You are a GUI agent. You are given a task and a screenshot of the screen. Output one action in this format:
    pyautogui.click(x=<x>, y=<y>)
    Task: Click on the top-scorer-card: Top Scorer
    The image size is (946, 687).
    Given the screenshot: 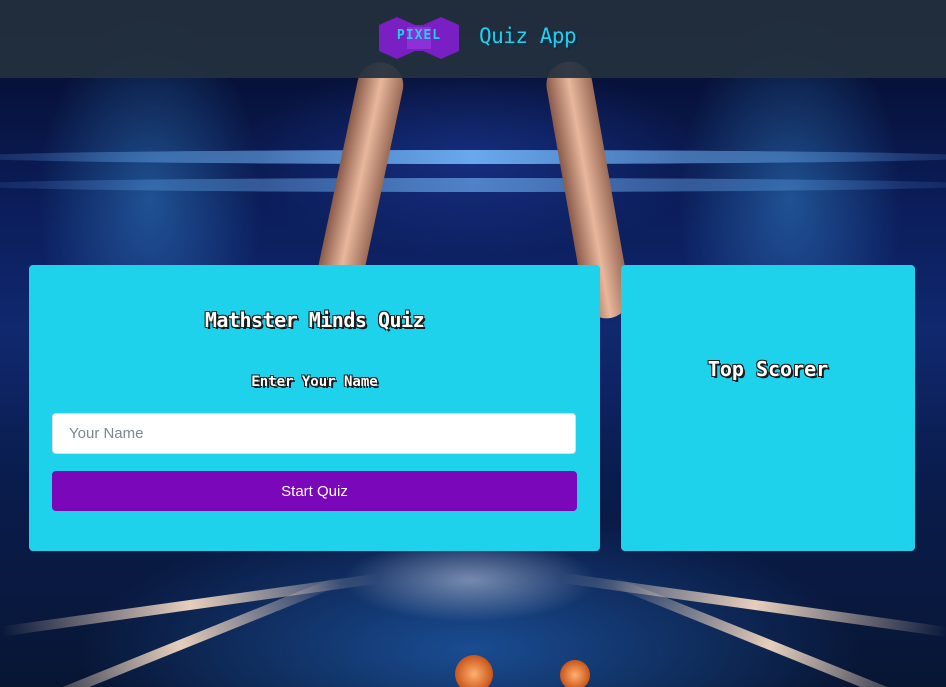 What is the action you would take?
    pyautogui.click(x=768, y=408)
    